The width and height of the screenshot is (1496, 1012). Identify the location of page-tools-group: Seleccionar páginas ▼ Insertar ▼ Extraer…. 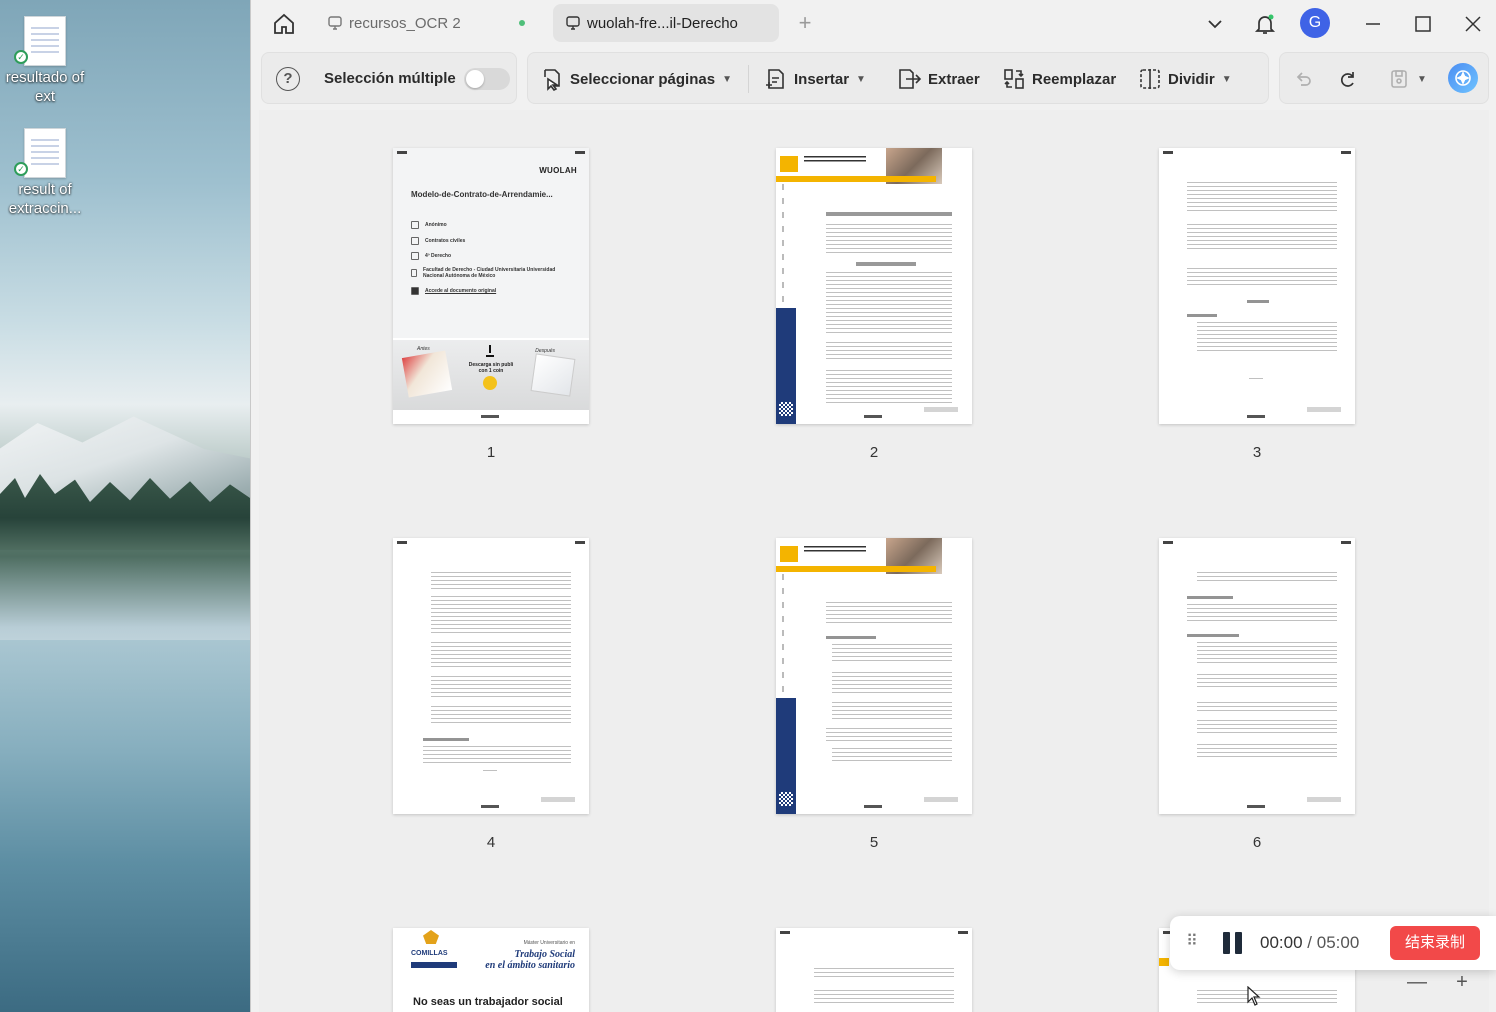
(898, 78).